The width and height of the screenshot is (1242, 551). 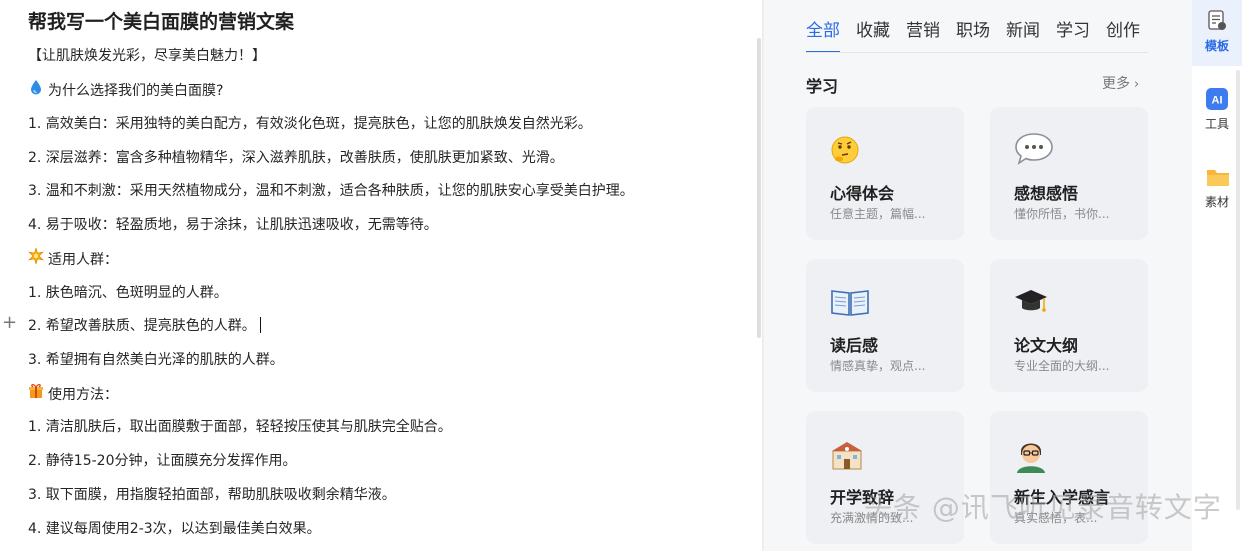 What do you see at coordinates (923, 35) in the screenshot?
I see `tab-marketing: 营销` at bounding box center [923, 35].